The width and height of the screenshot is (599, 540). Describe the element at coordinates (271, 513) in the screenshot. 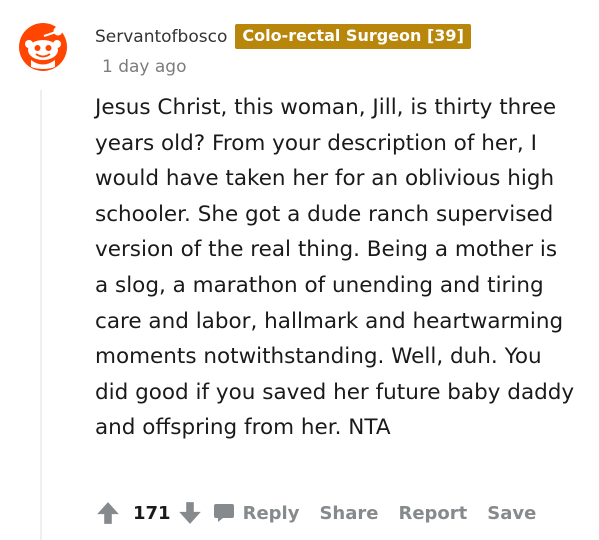

I see `reply-label: Reply` at that location.